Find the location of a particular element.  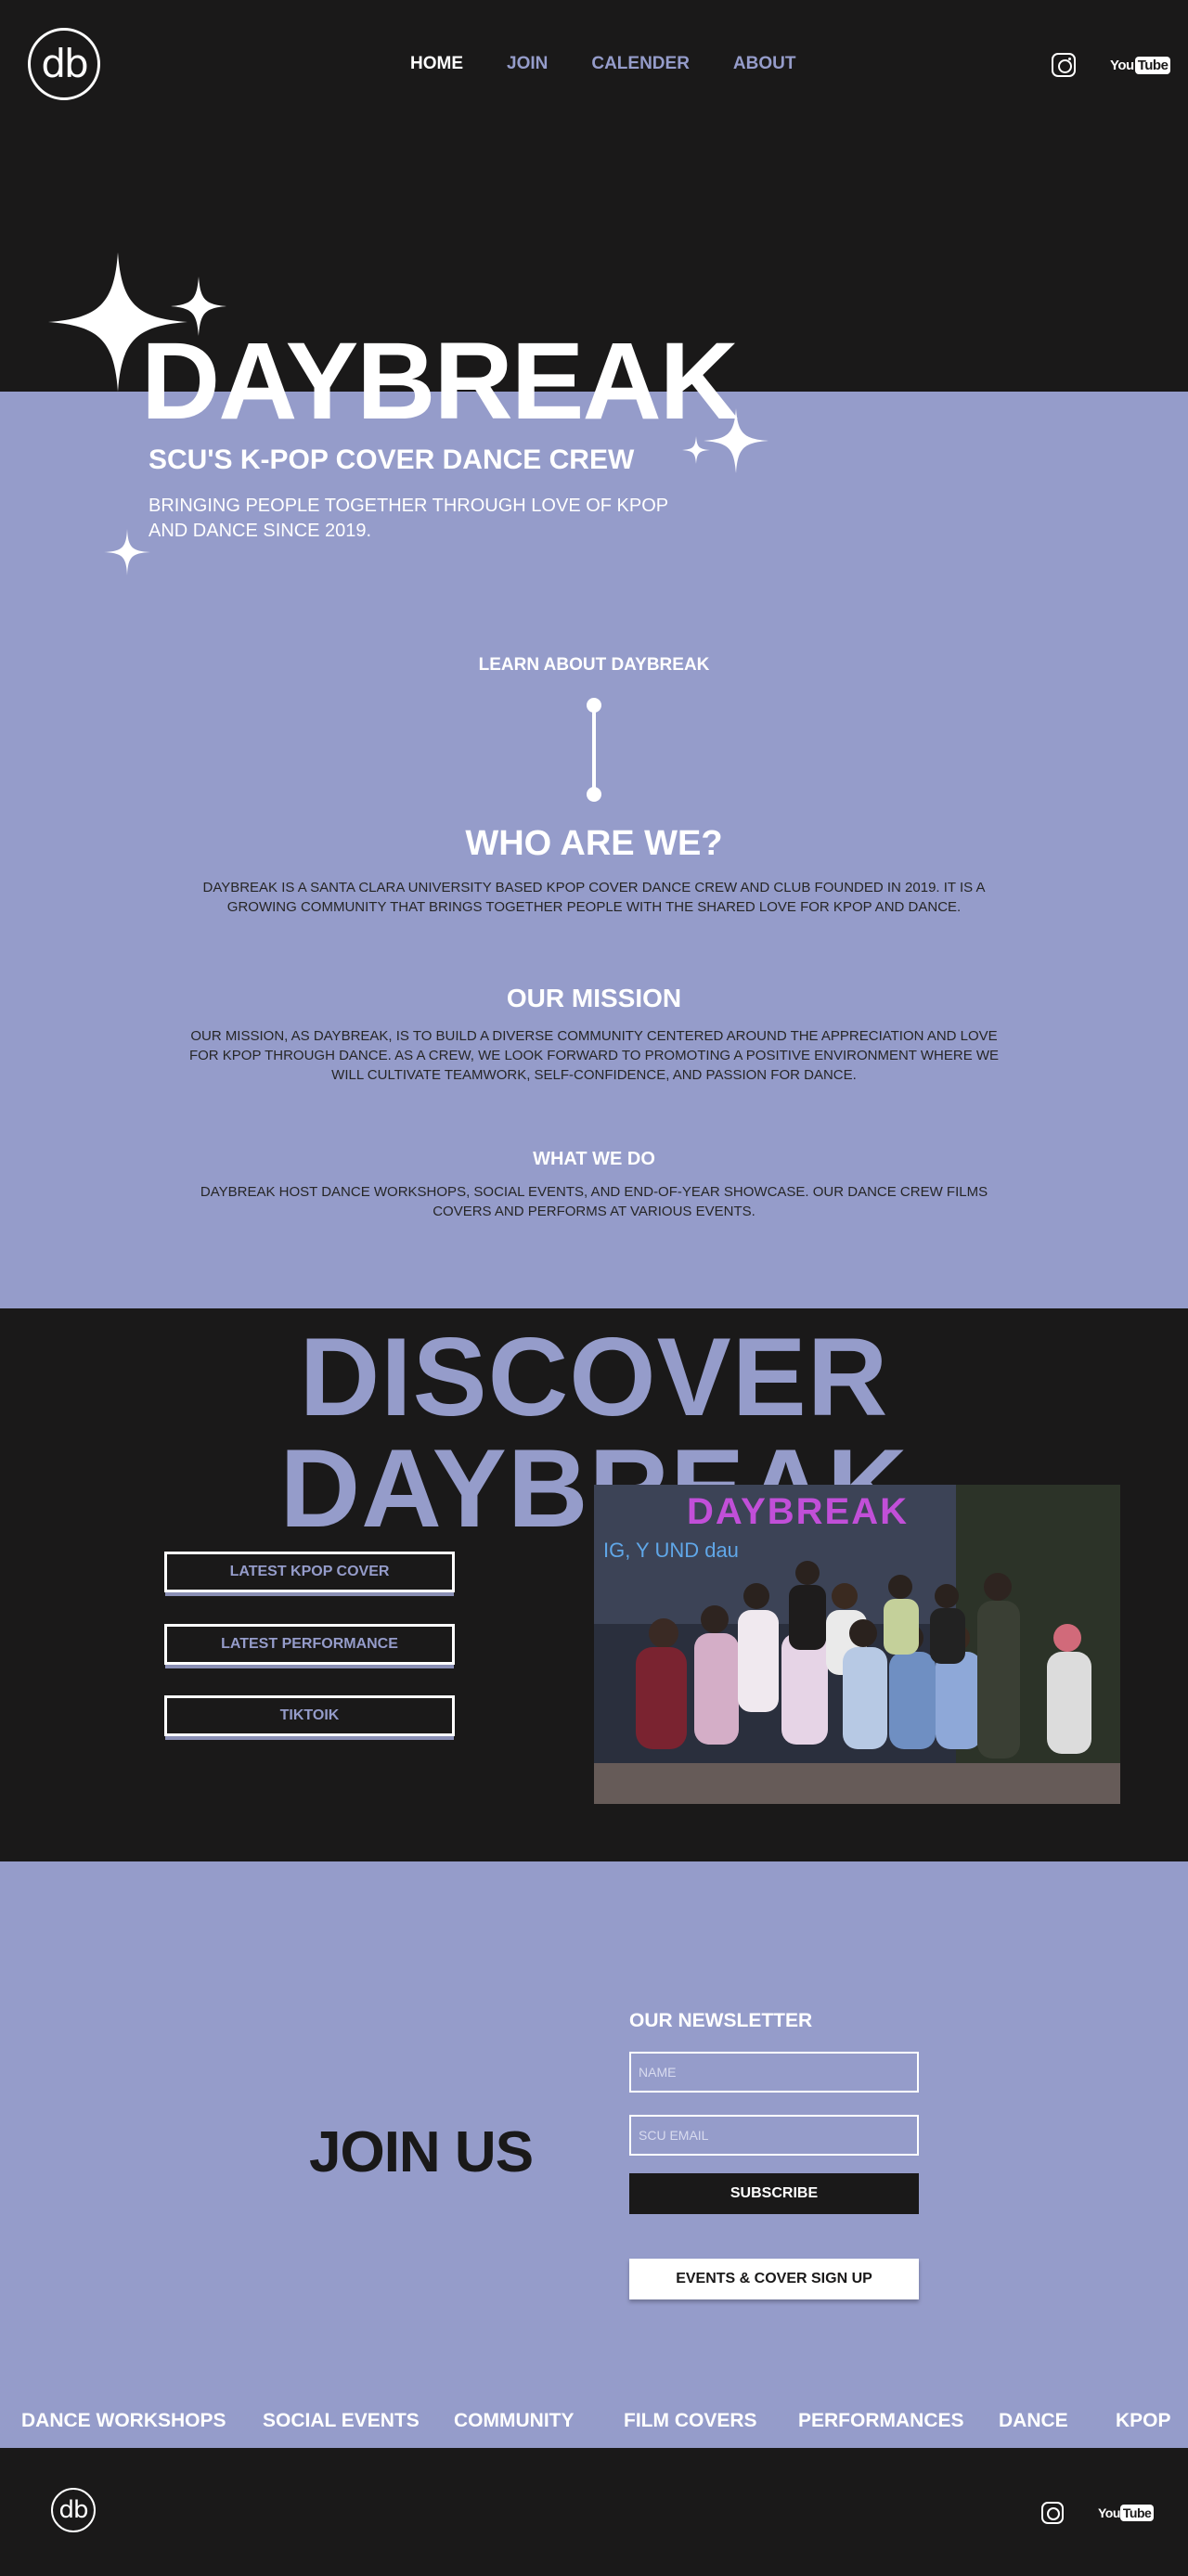

mission-title: OUR MISSION is located at coordinates (594, 998).